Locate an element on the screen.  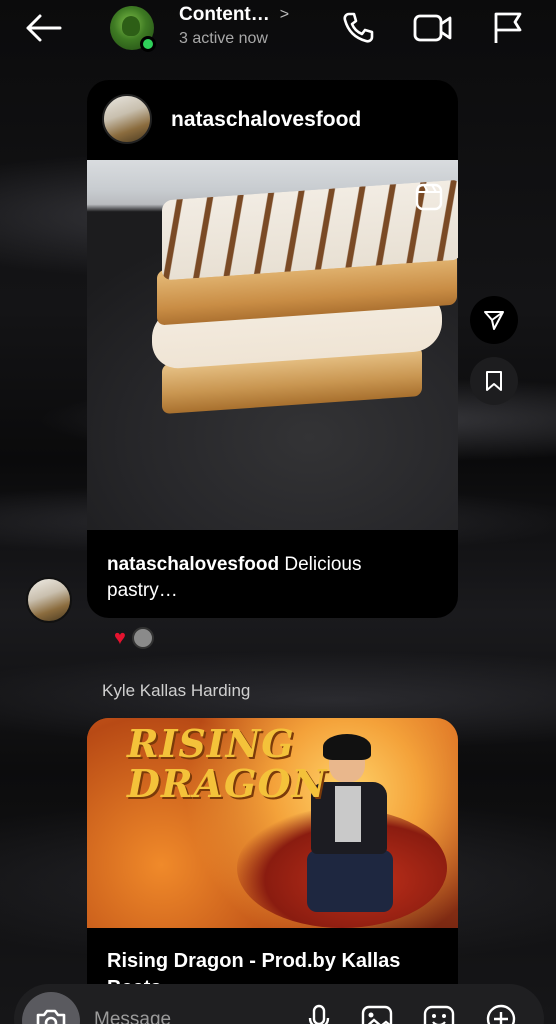
message-reactions: ♥ is located at coordinates (134, 638).